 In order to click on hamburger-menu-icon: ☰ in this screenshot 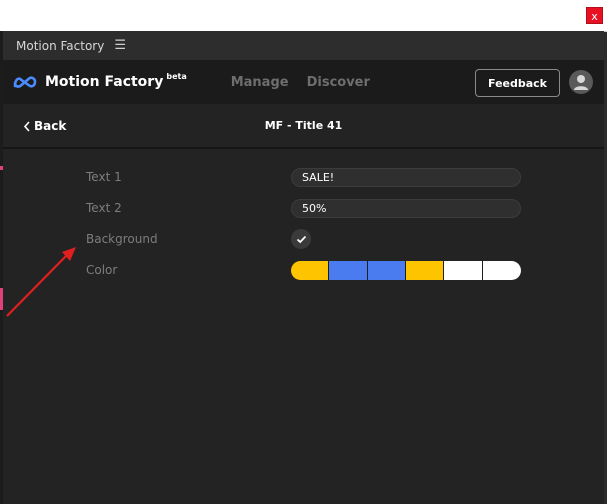, I will do `click(120, 45)`.